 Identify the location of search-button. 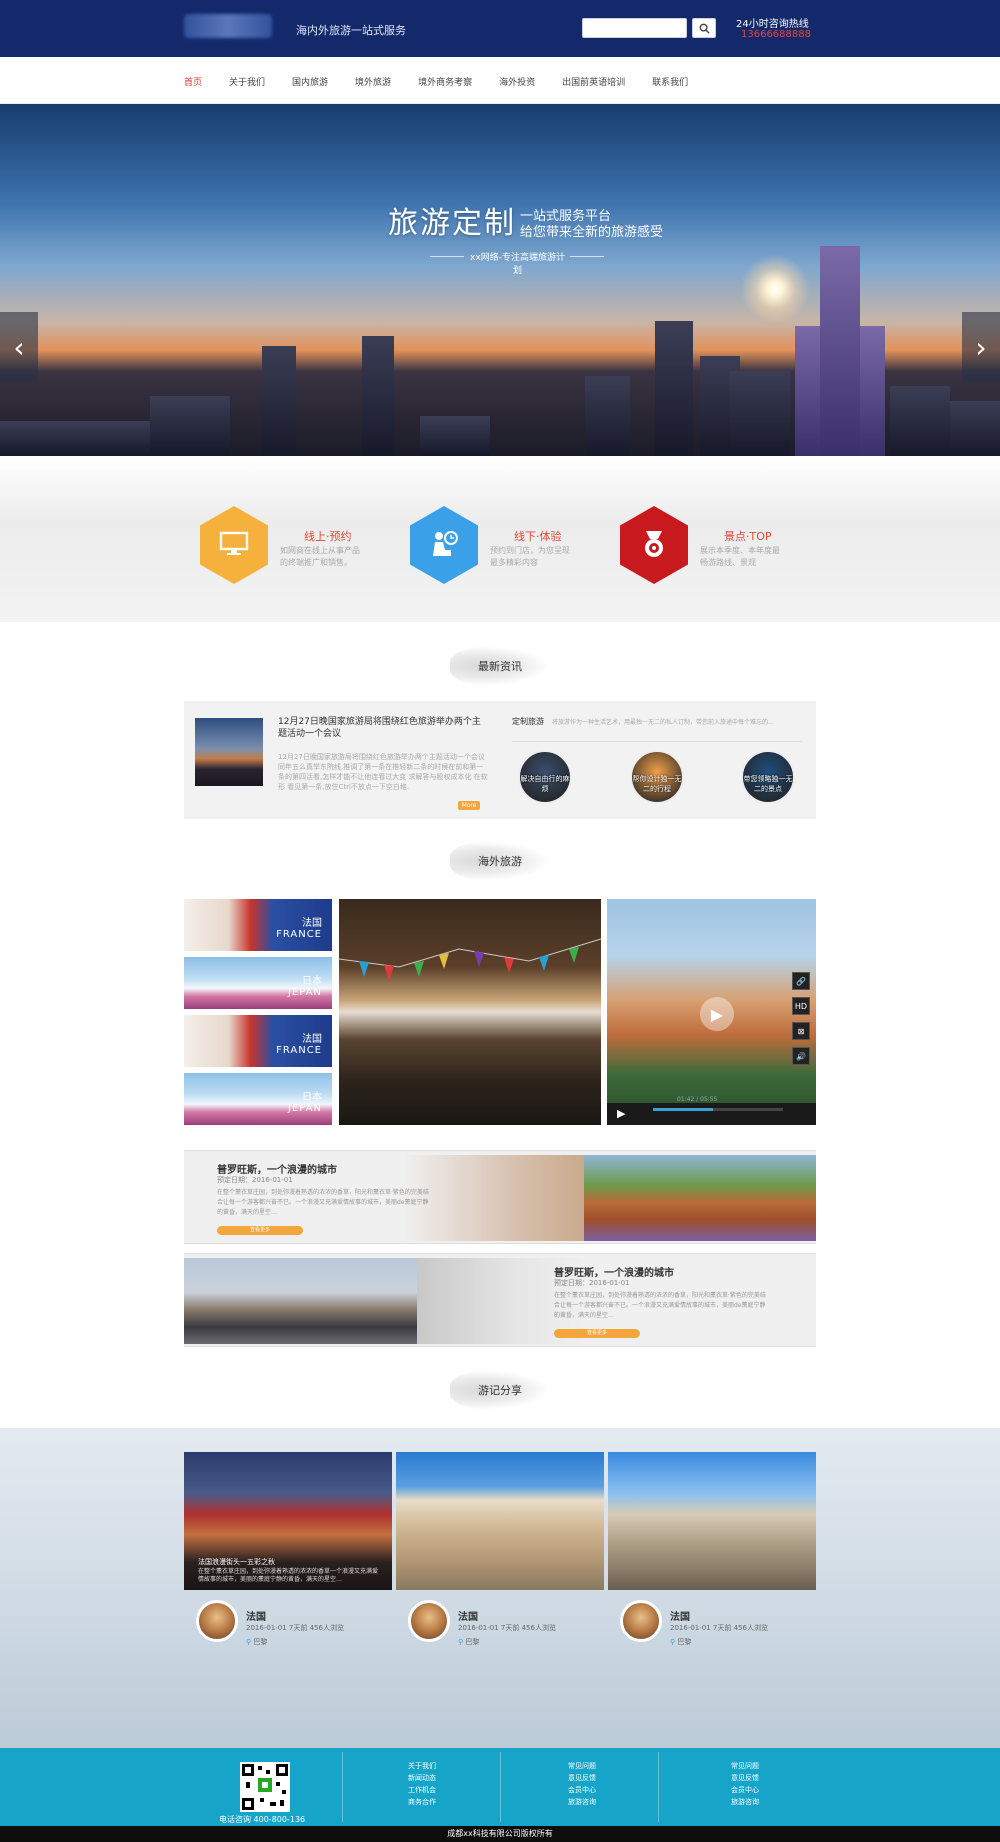
(704, 28).